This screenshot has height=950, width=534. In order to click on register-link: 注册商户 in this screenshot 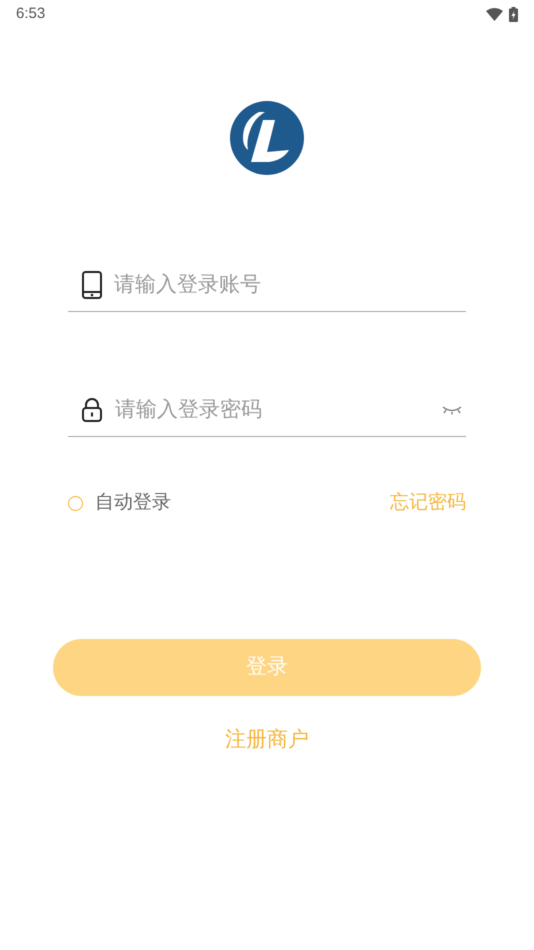, I will do `click(267, 739)`.